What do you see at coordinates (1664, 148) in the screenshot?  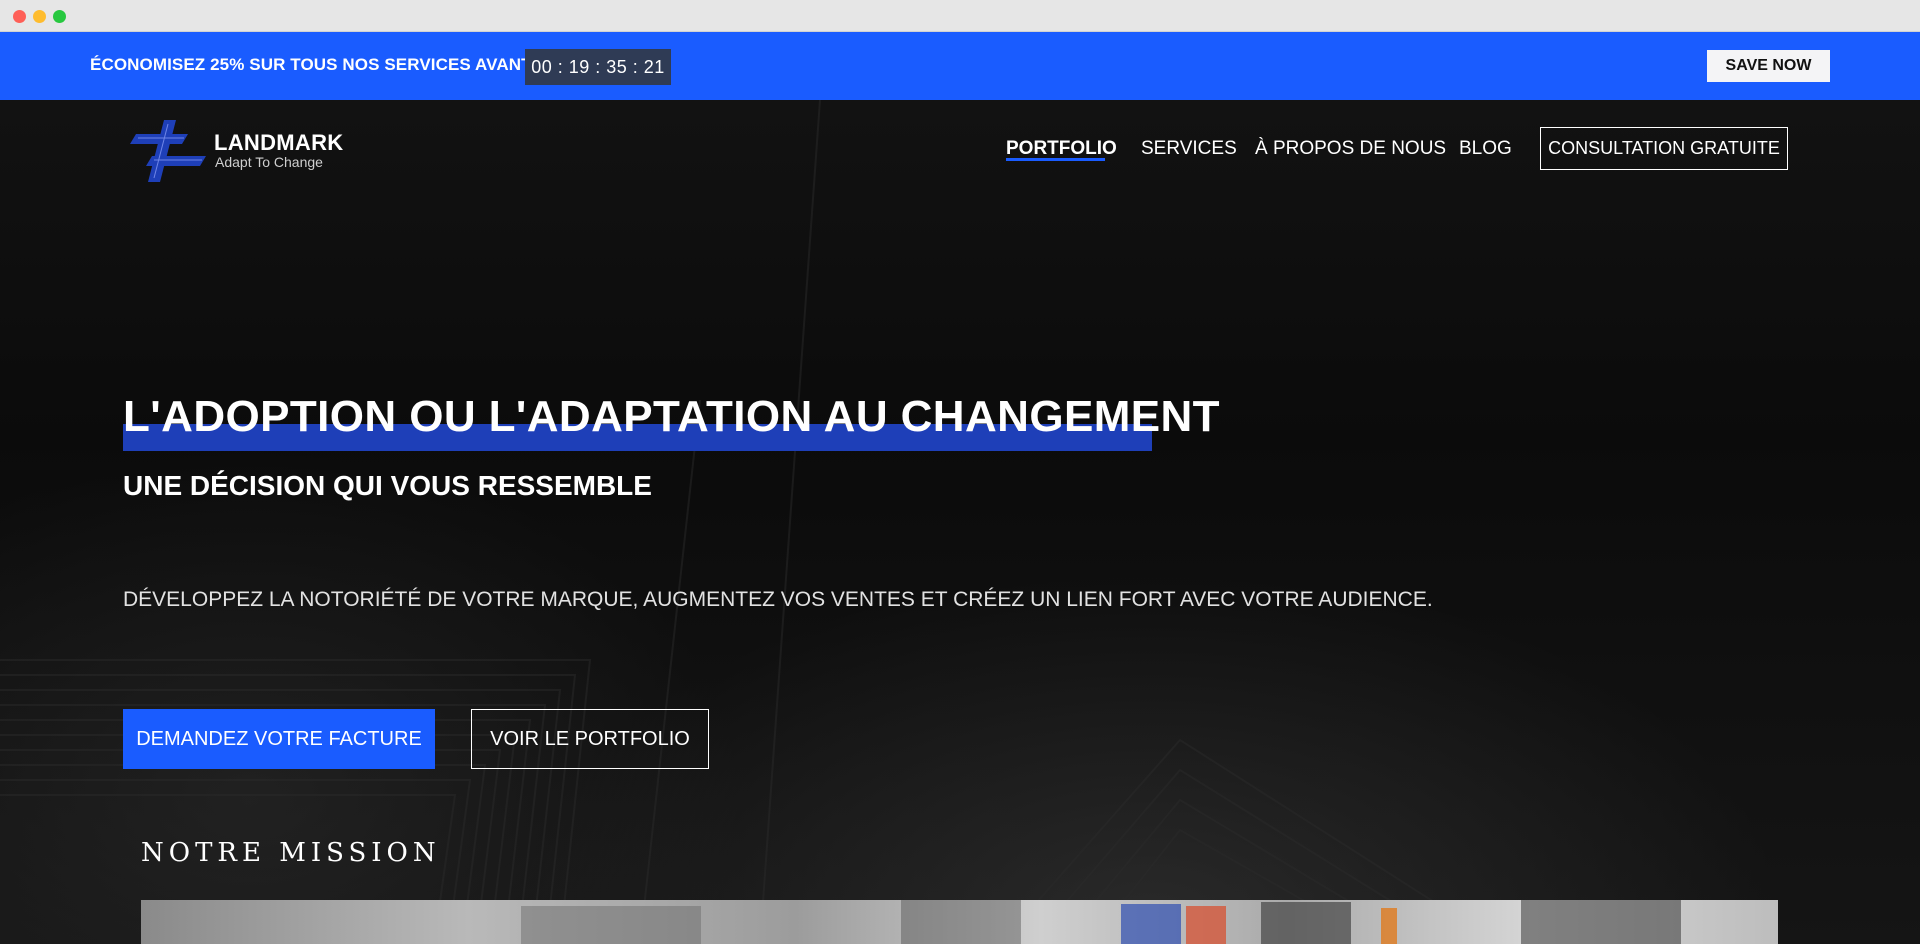 I see `free-consultation-button: CONSULTATION GRATUITE` at bounding box center [1664, 148].